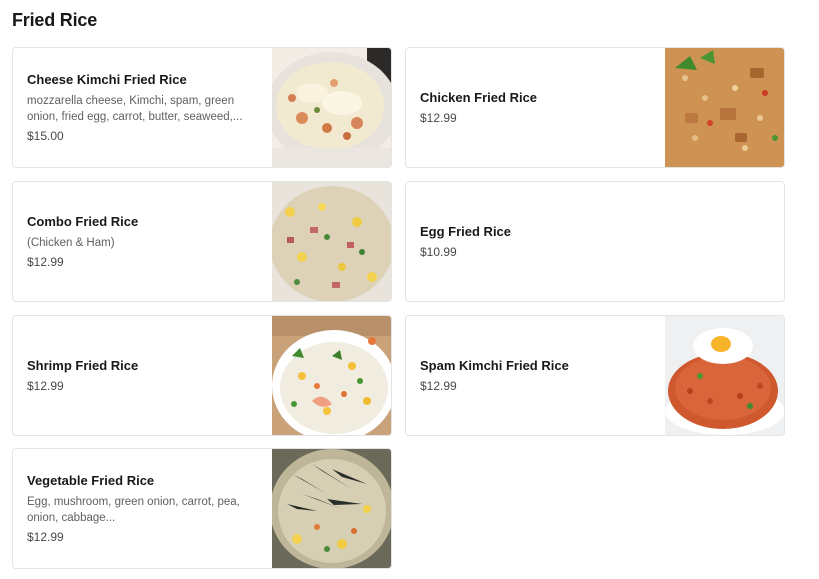  What do you see at coordinates (535, 107) in the screenshot?
I see `menu-item-info: Chicken Fried Rice $12.99` at bounding box center [535, 107].